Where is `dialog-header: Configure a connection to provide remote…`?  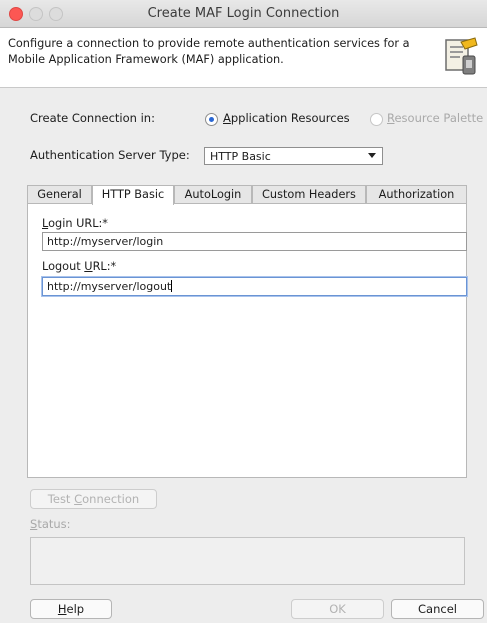 dialog-header: Configure a connection to provide remote… is located at coordinates (243, 58).